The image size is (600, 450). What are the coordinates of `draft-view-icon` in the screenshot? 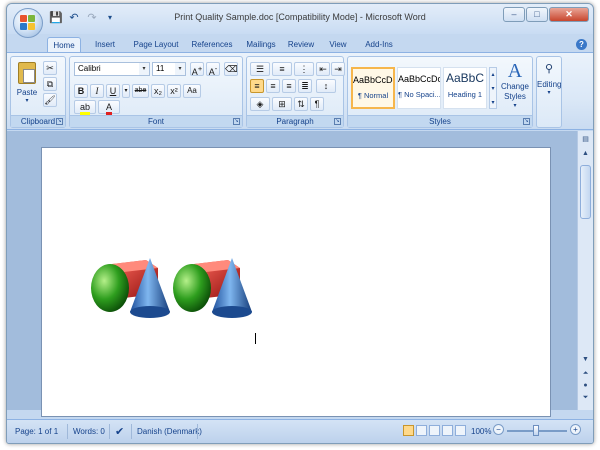 It's located at (460, 430).